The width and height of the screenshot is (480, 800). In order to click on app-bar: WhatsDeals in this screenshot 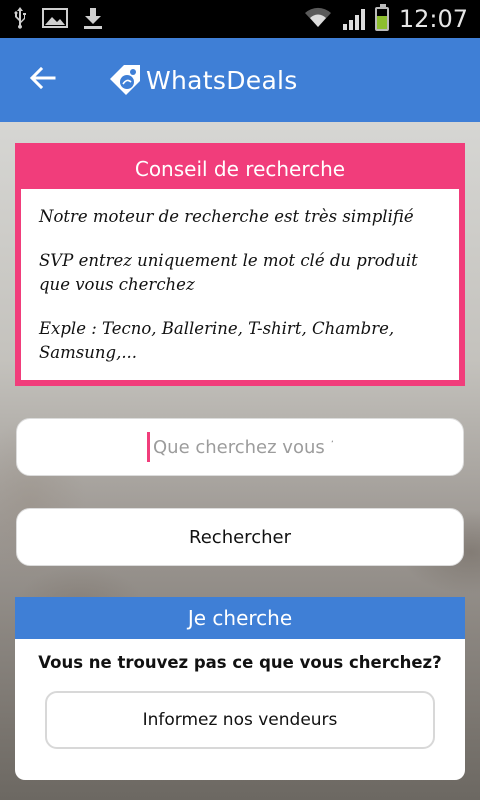, I will do `click(240, 80)`.